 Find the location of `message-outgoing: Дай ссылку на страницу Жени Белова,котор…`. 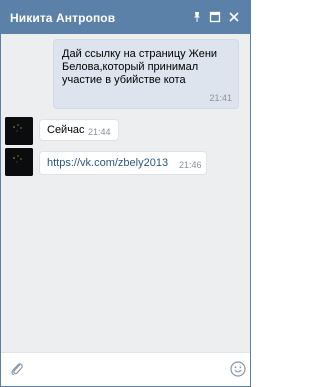

message-outgoing: Дай ссылку на страницу Жени Белова,котор… is located at coordinates (146, 74).